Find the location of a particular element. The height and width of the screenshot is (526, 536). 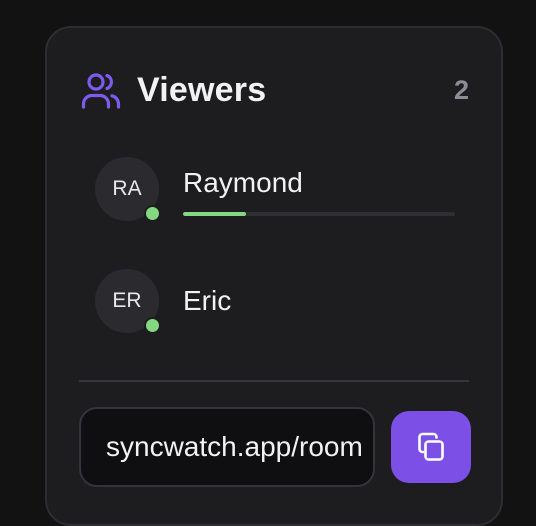

users-icon is located at coordinates (101, 91).